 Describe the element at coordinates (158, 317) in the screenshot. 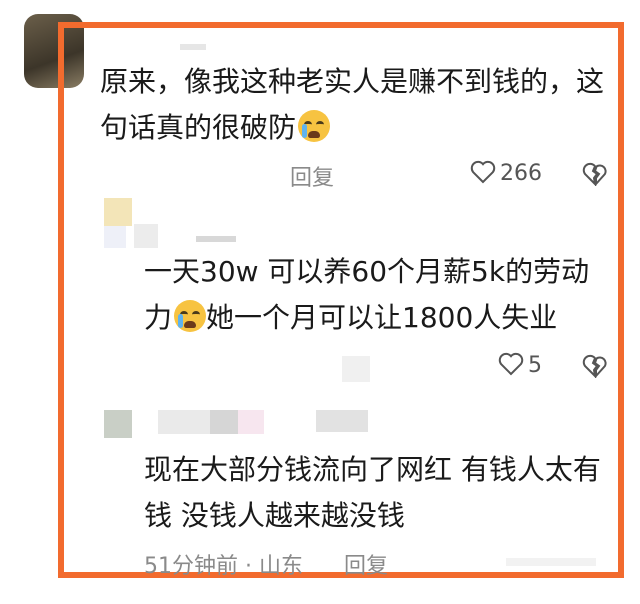

I see `comment-text-line: 力` at that location.